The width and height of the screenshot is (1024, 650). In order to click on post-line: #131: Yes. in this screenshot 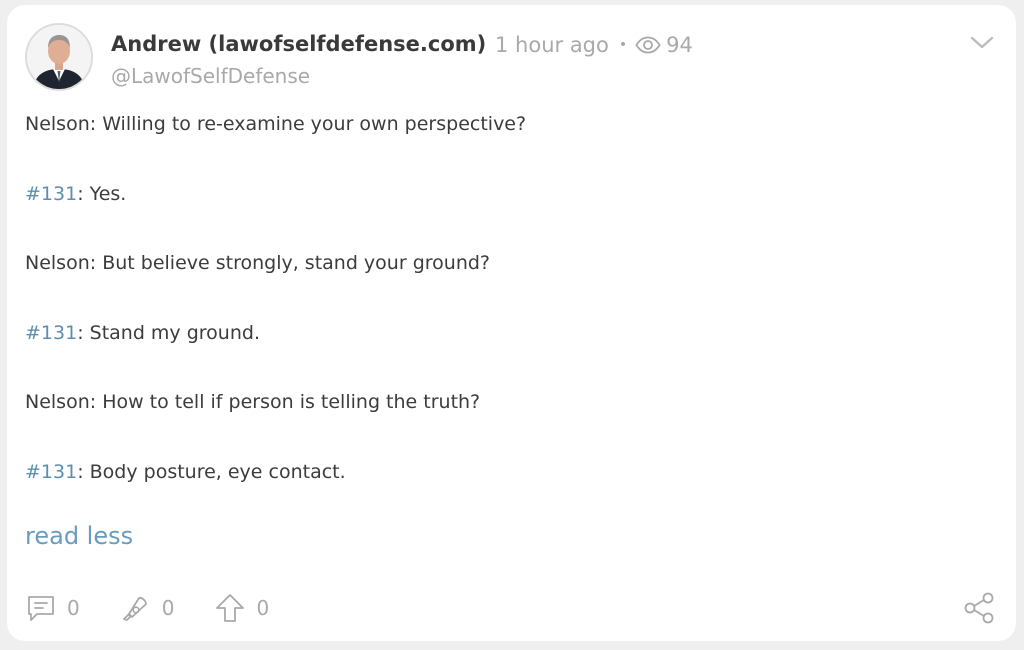, I will do `click(505, 218)`.